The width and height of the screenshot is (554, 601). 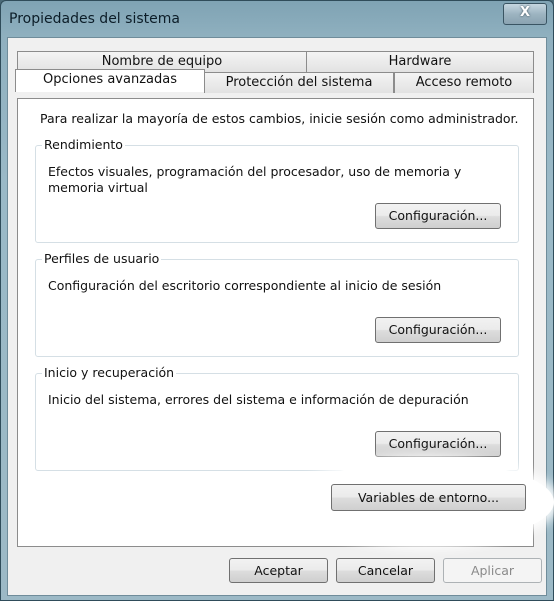 I want to click on tab-opciones-avanzadas: Opciones avanzadas, so click(x=110, y=80).